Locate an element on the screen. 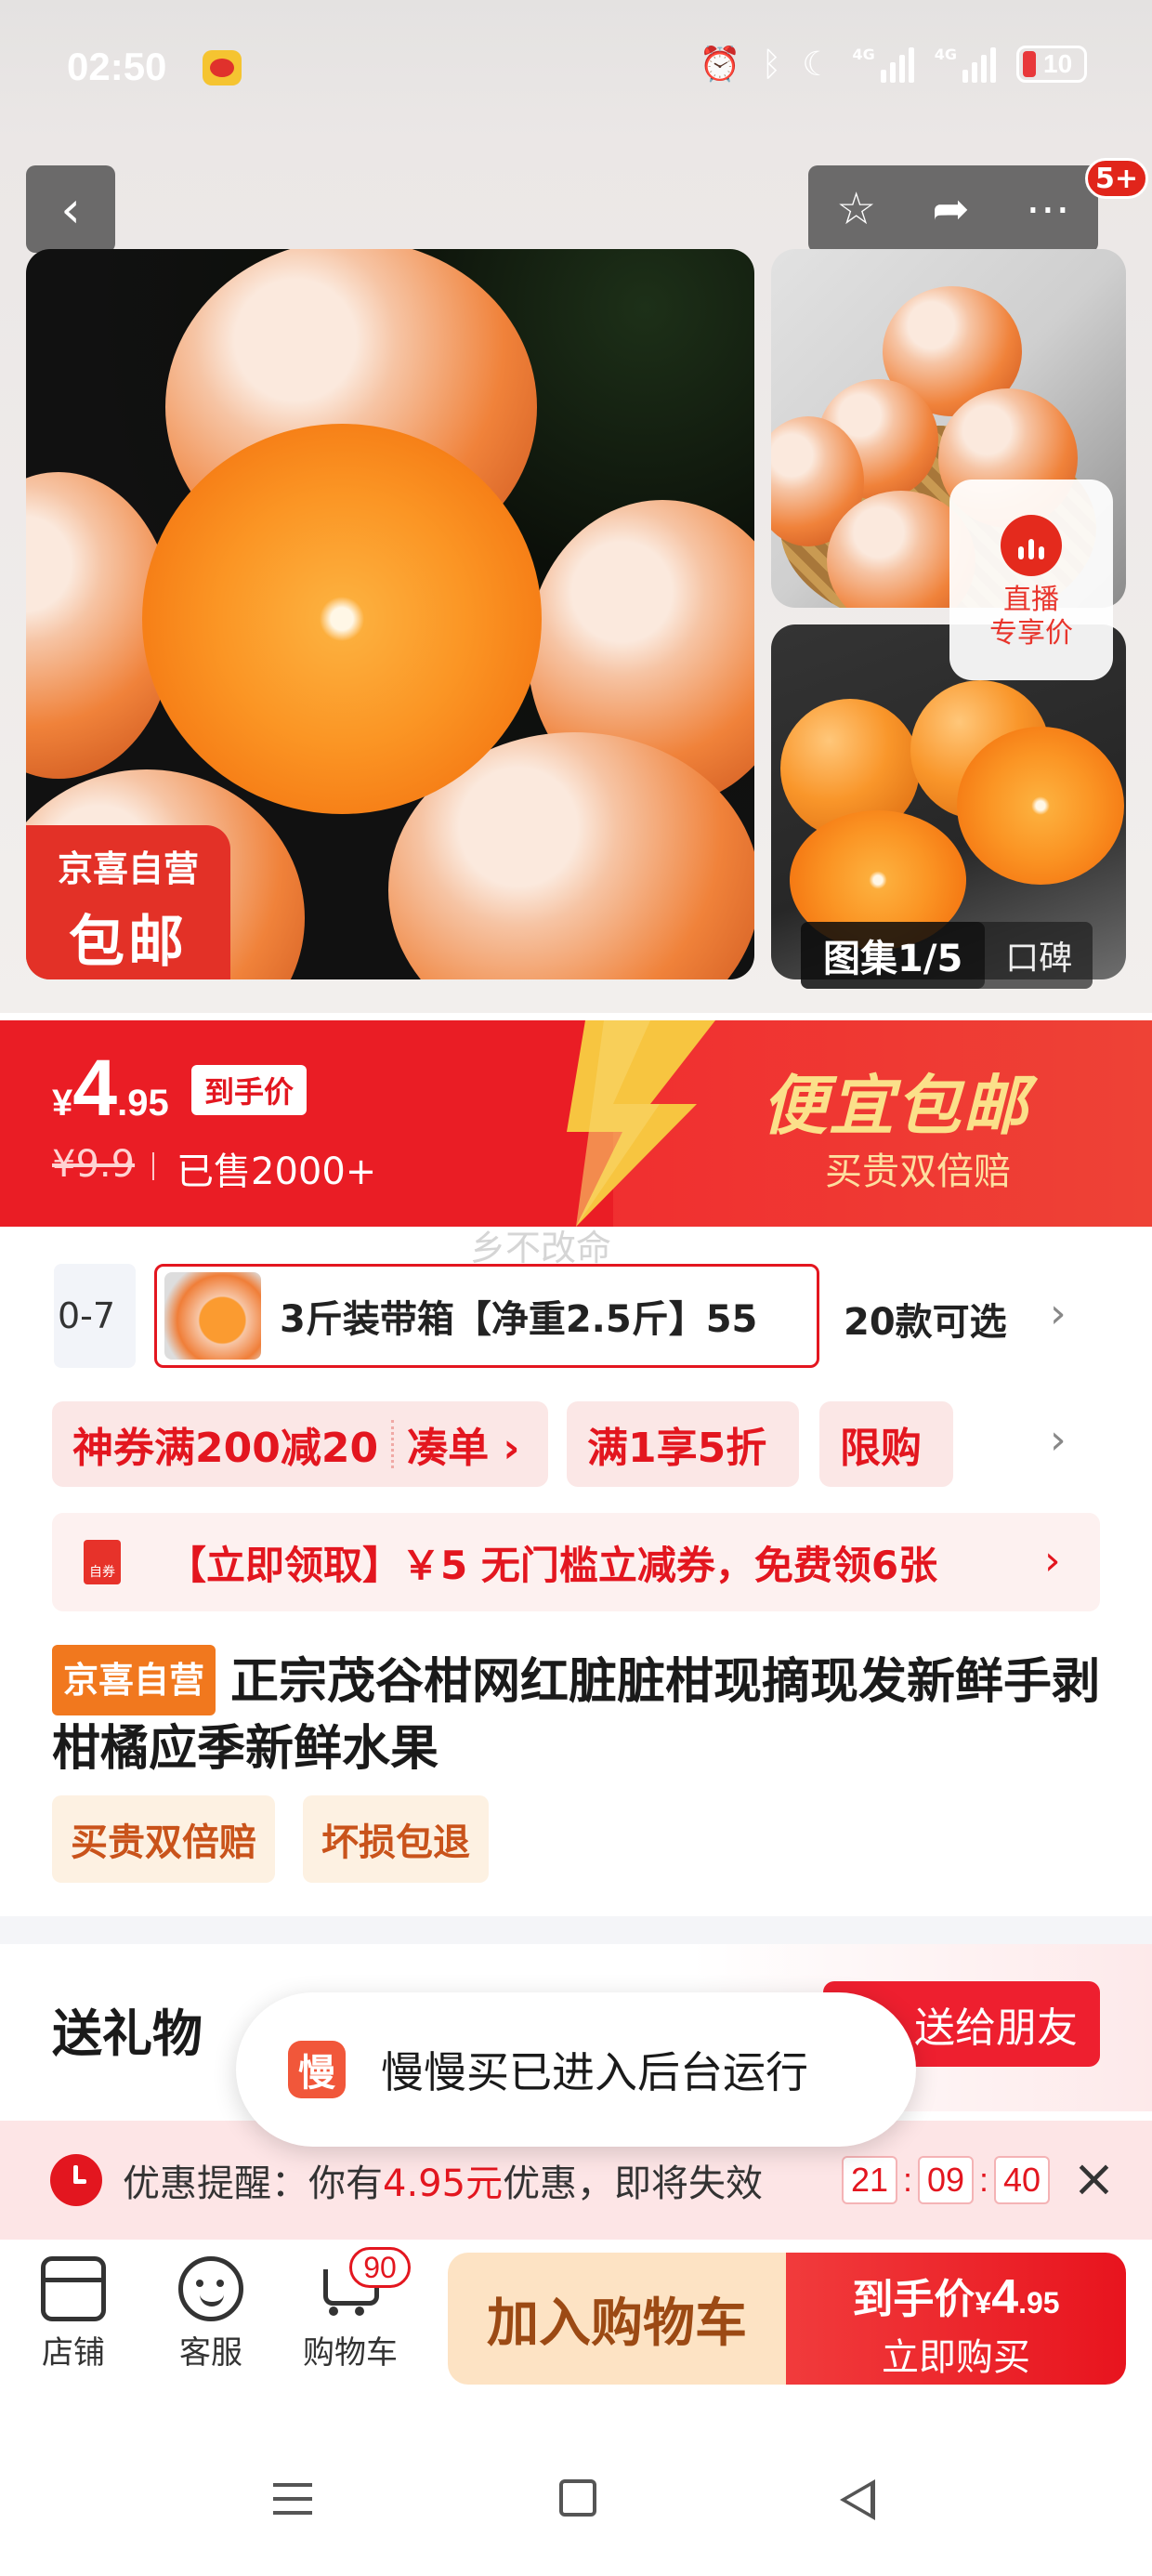  moon-icon: ☾ is located at coordinates (817, 64).